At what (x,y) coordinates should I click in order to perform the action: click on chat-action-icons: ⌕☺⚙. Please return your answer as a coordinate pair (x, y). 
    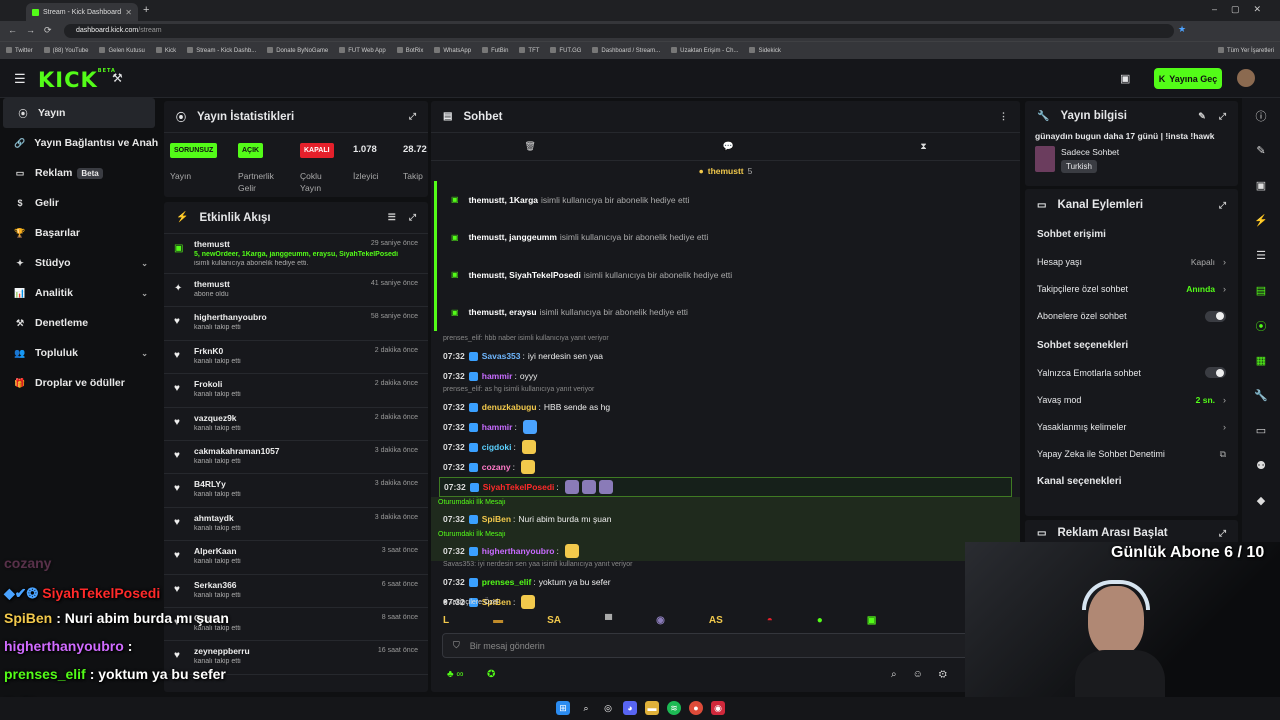
    Looking at the image, I should click on (927, 674).